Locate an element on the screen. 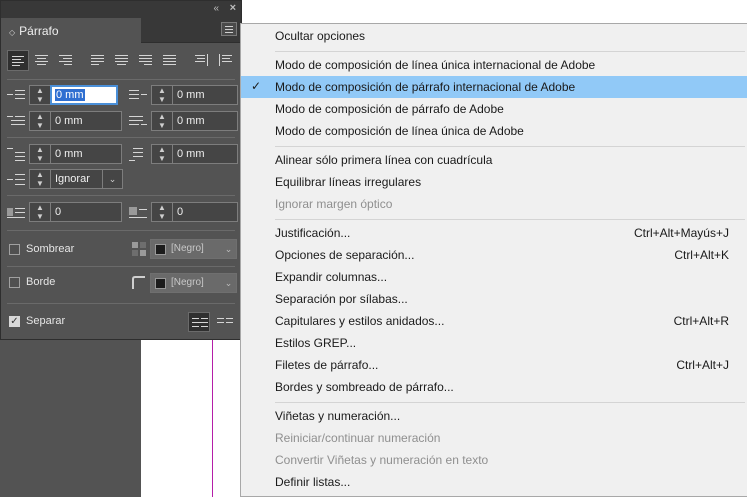  border-checkbox-row: Borde is located at coordinates (54, 284).